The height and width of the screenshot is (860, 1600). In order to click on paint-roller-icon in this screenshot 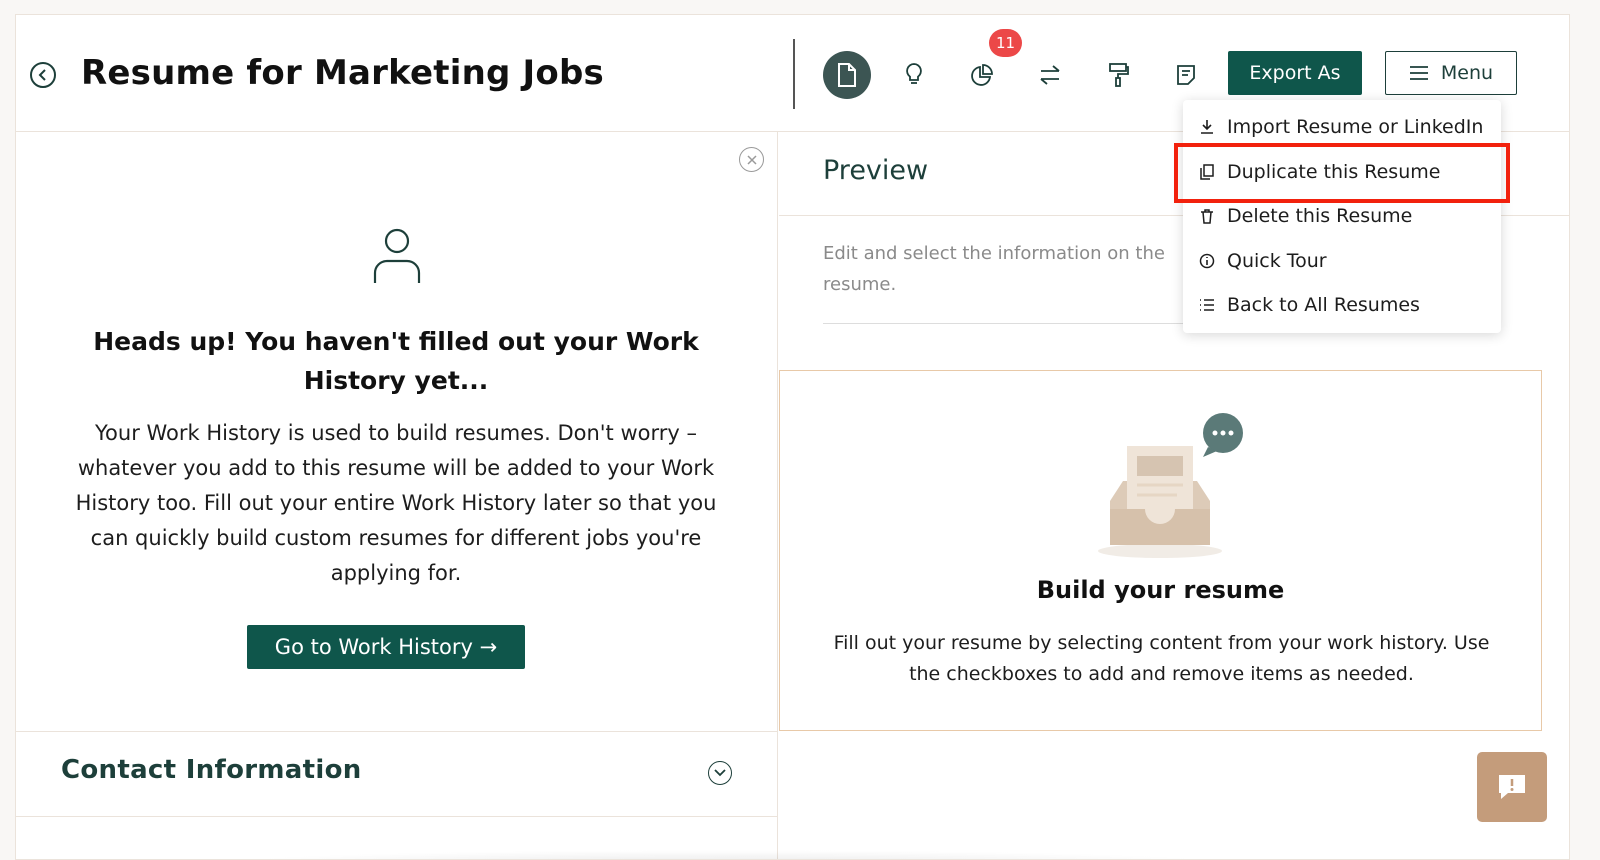, I will do `click(1119, 75)`.